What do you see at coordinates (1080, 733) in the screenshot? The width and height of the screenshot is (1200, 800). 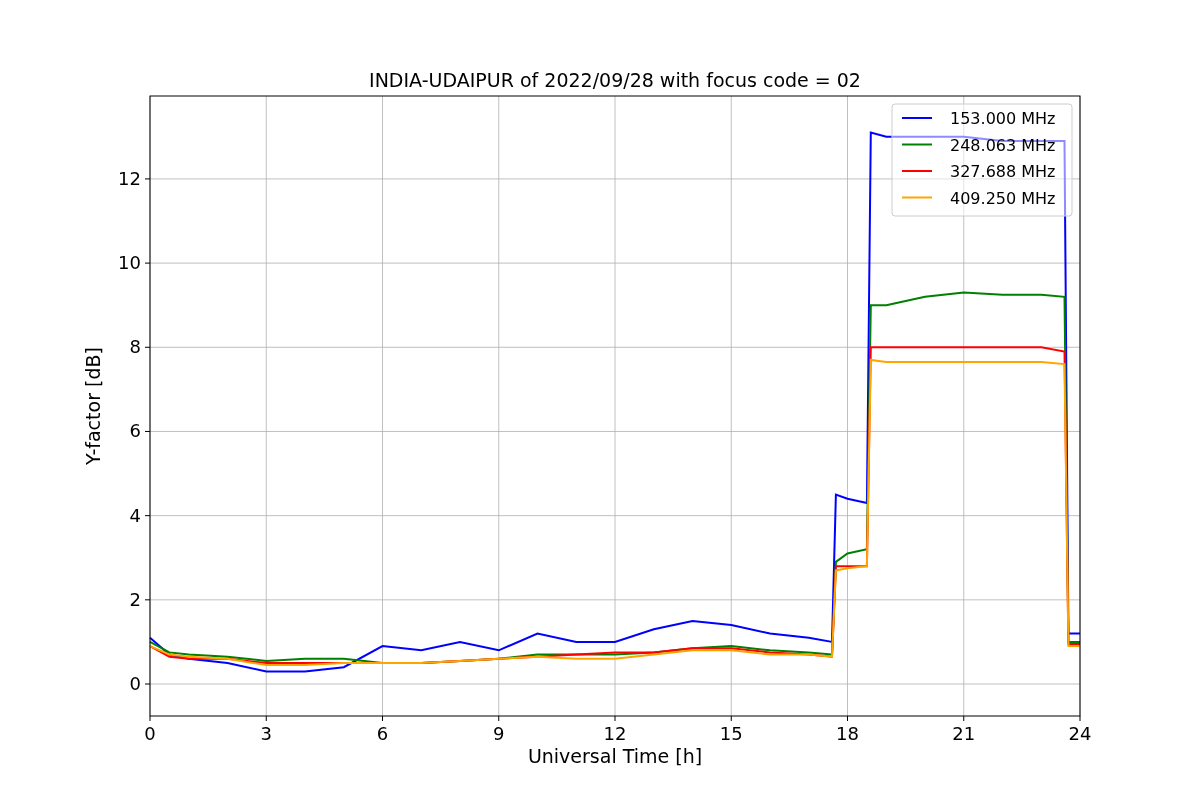 I see `tick-label: 24` at bounding box center [1080, 733].